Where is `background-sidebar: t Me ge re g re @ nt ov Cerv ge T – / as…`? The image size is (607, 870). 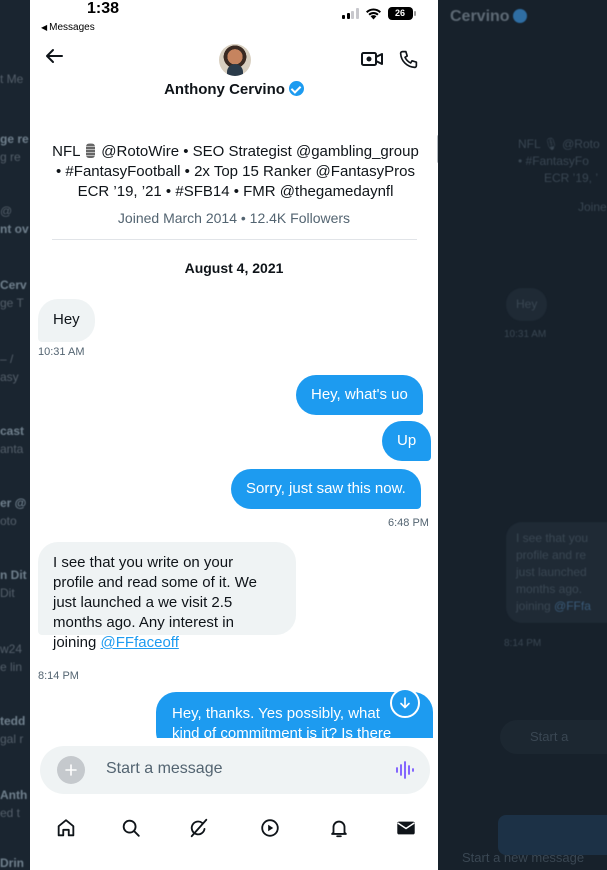 background-sidebar: t Me ge re g re @ nt ov Cerv ge T – / as… is located at coordinates (15, 435).